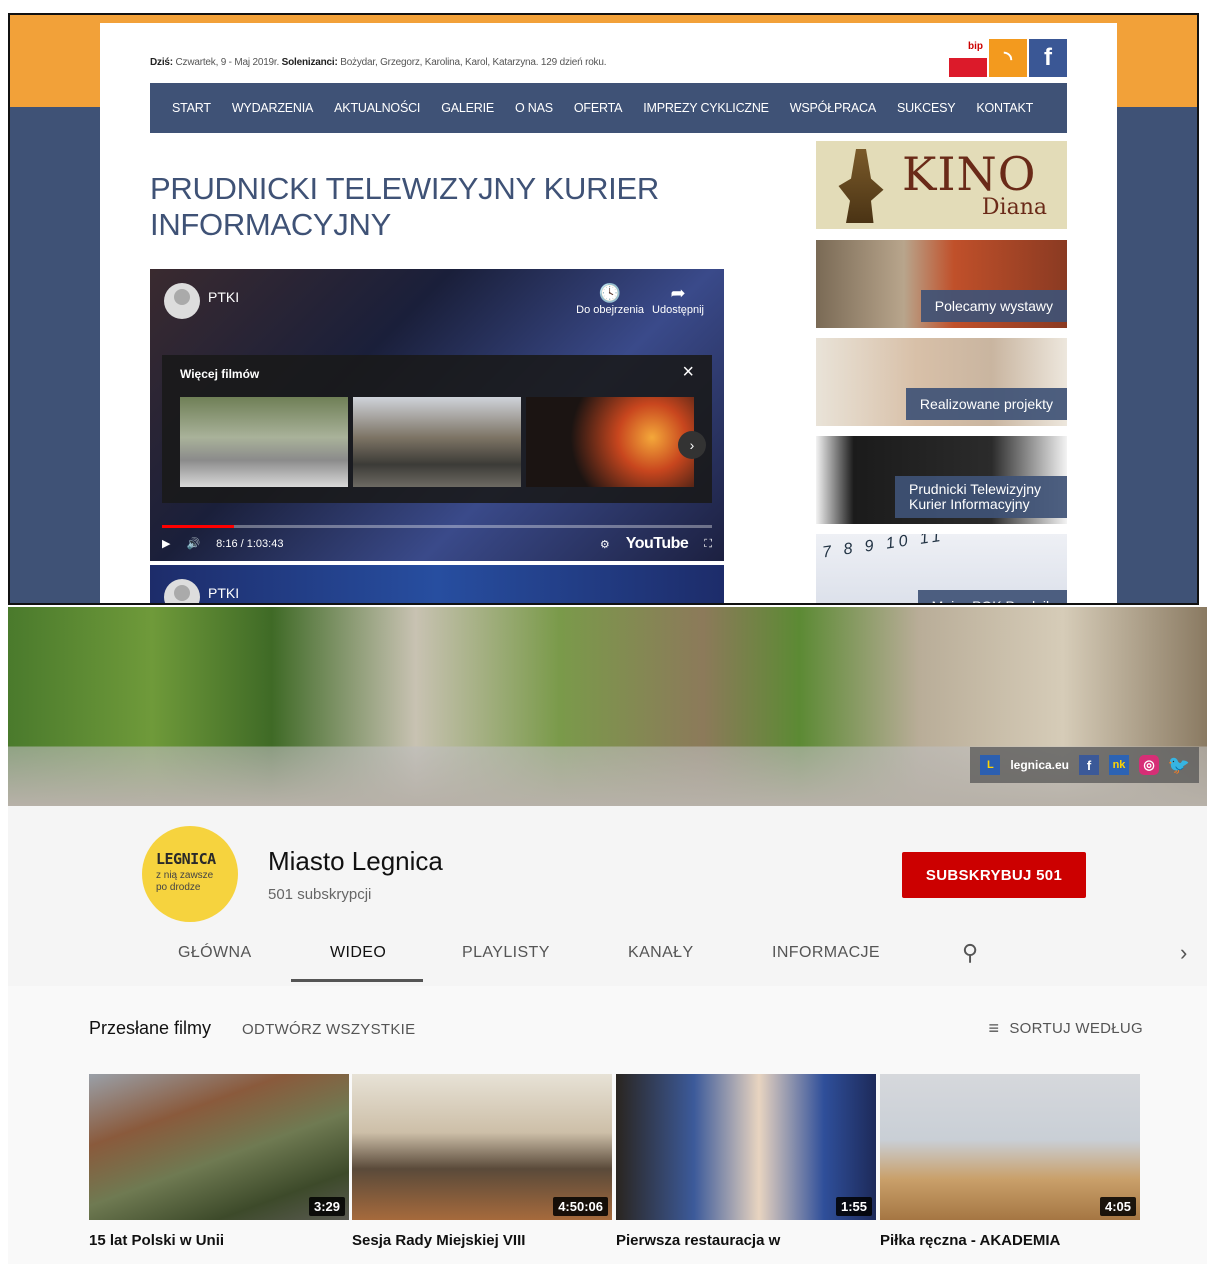 The width and height of the screenshot is (1207, 1264). Describe the element at coordinates (968, 58) in the screenshot. I see `bip-link: bip` at that location.